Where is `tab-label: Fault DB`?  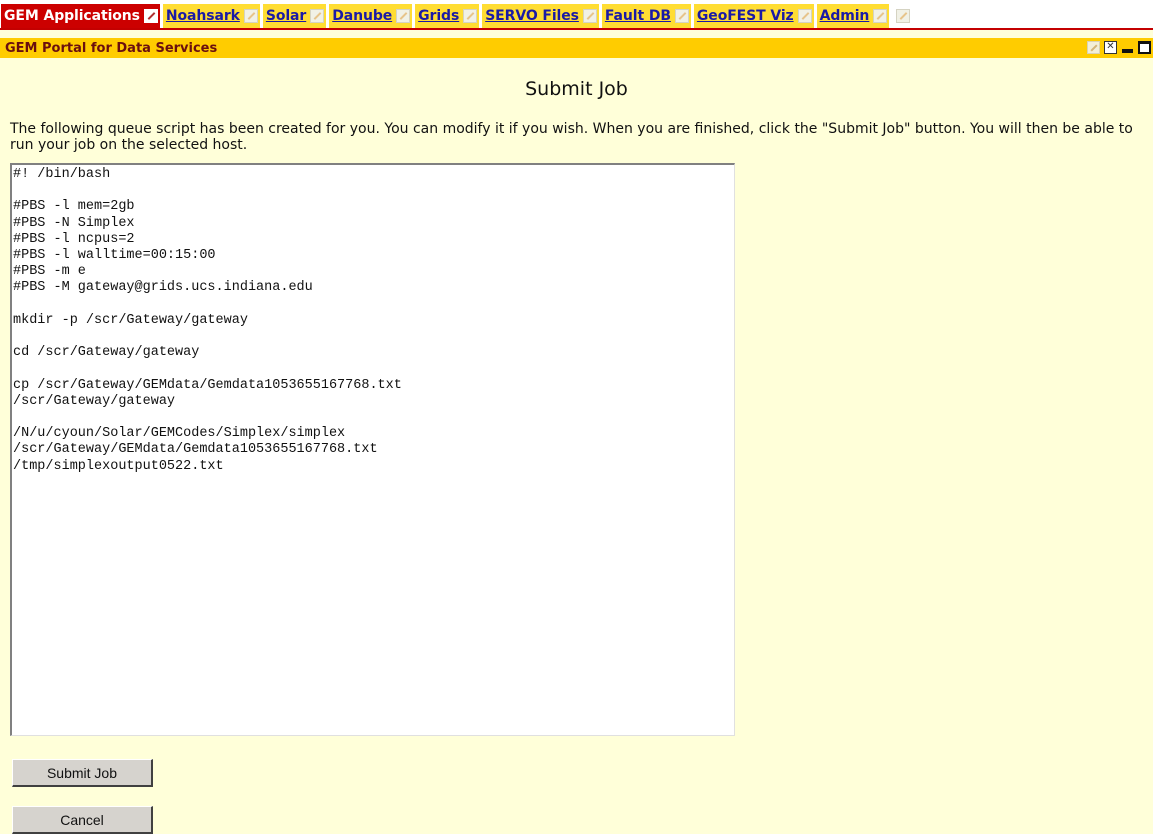 tab-label: Fault DB is located at coordinates (638, 16).